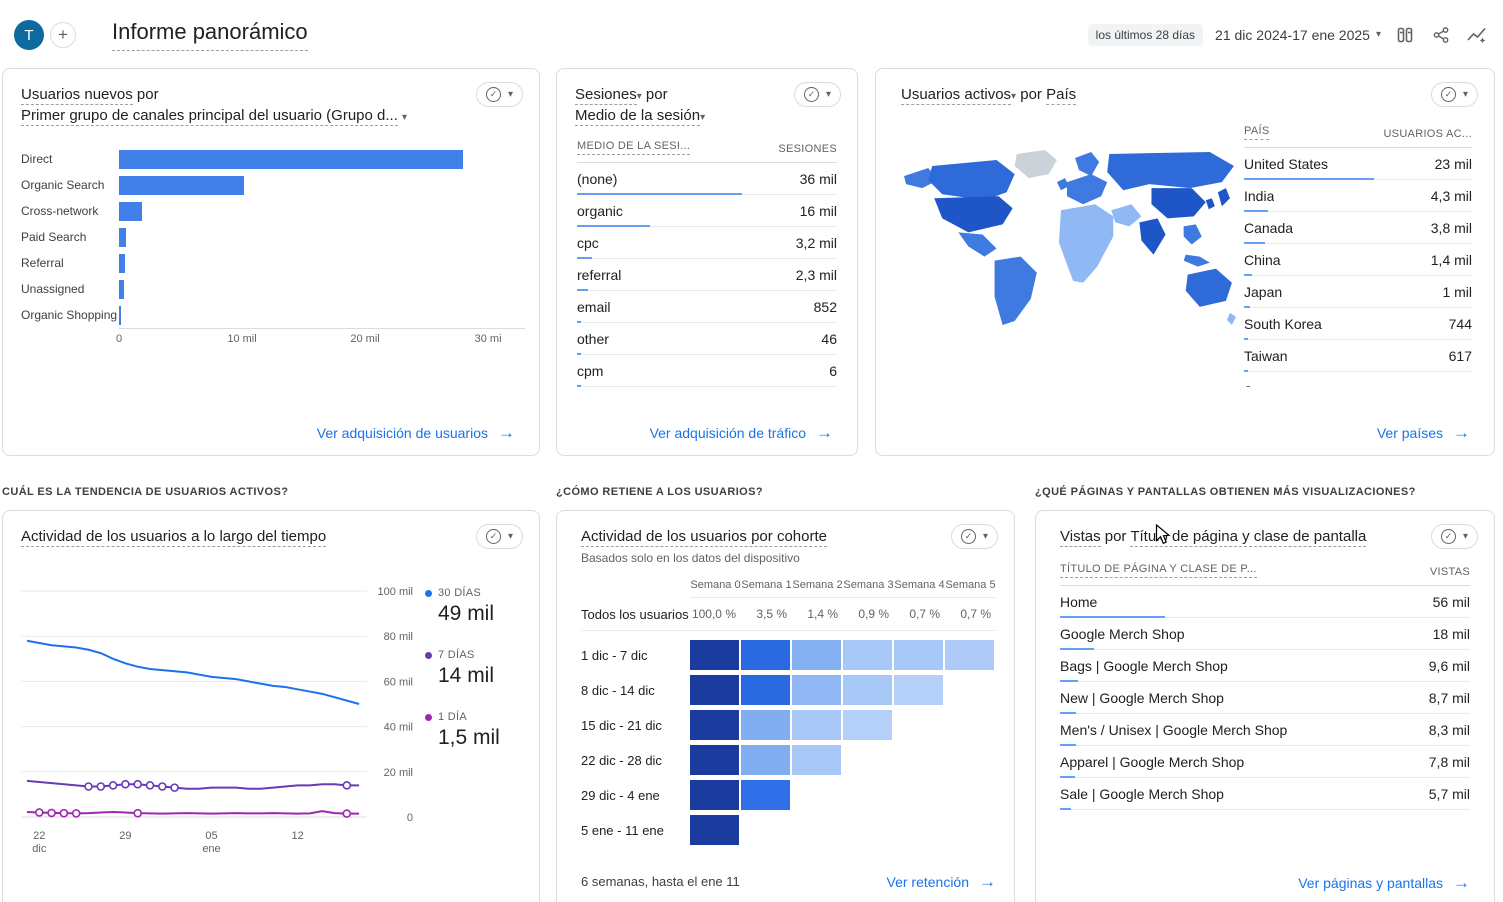 This screenshot has width=1503, height=902. What do you see at coordinates (29, 35) in the screenshot?
I see `account-avatar: T` at bounding box center [29, 35].